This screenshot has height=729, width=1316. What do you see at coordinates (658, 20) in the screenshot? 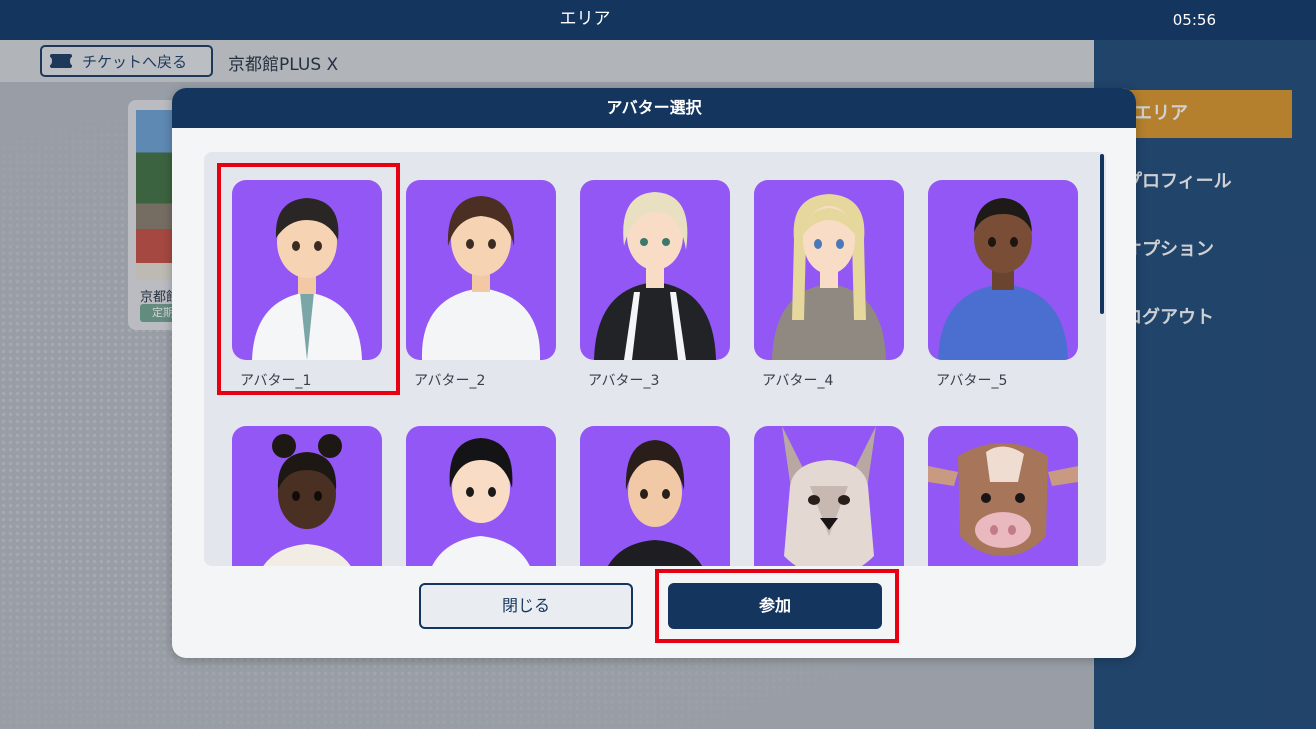
I see `top-bar: エリア 05:56` at bounding box center [658, 20].